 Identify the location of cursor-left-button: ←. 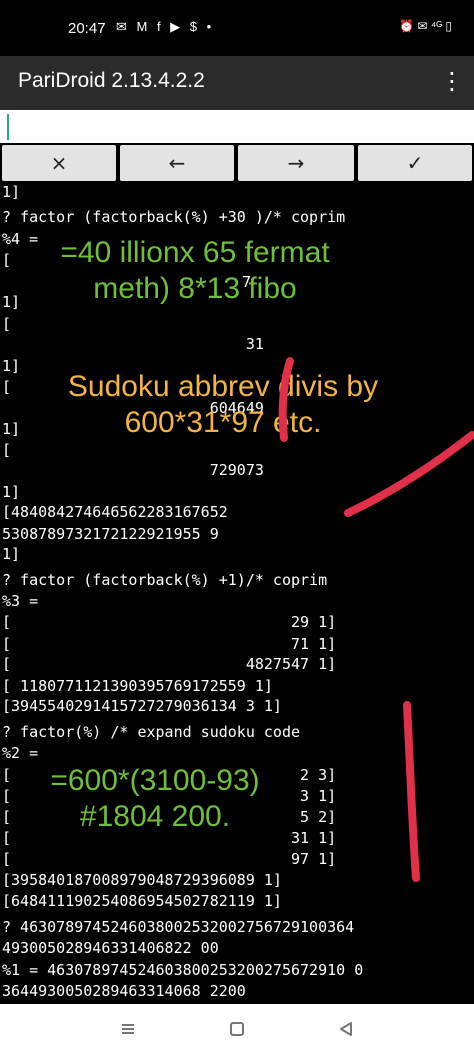
(177, 163).